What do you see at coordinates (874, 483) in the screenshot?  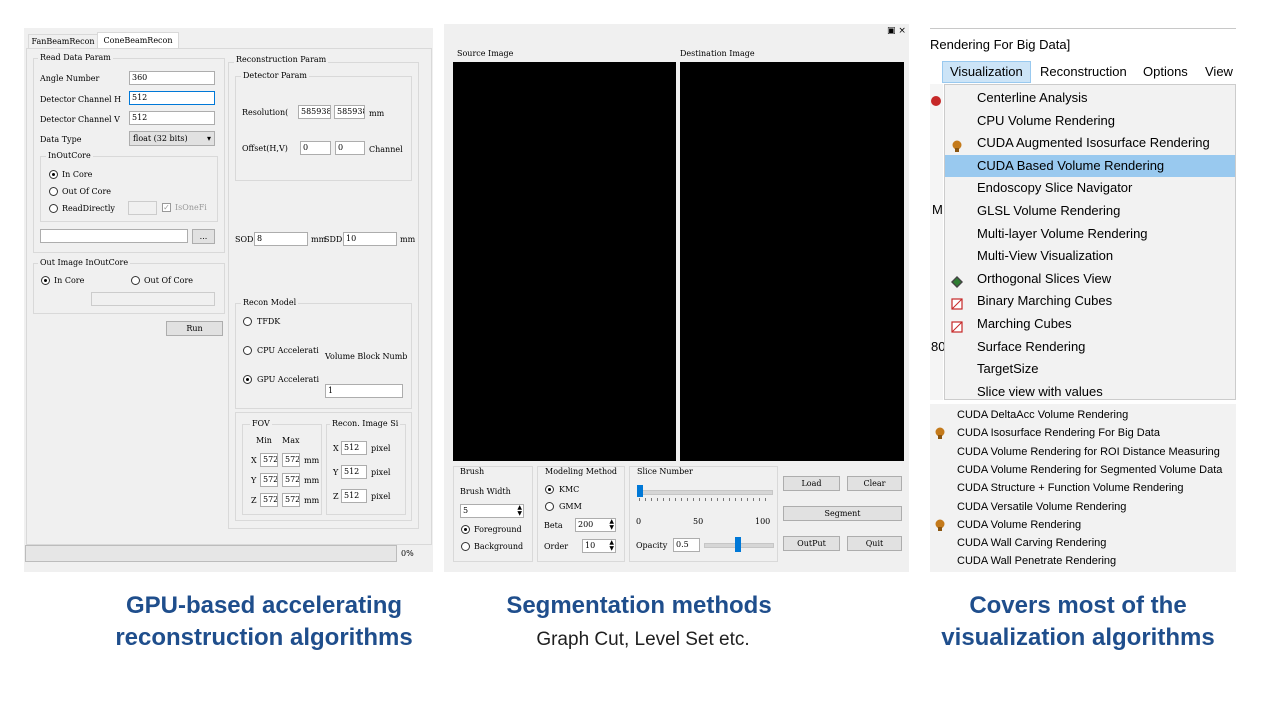 I see `clear-button: Clear` at bounding box center [874, 483].